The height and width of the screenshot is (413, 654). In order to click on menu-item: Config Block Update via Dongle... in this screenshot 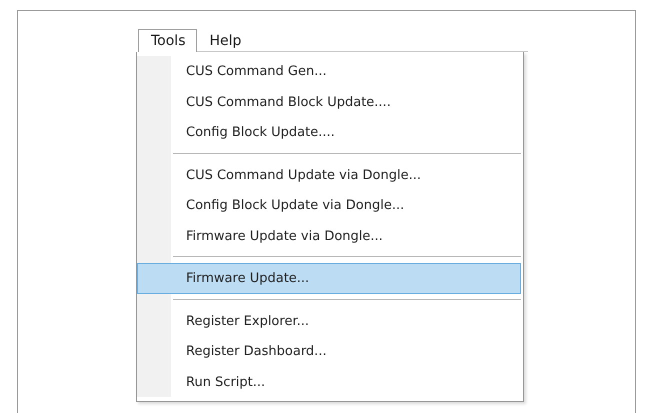, I will do `click(329, 205)`.